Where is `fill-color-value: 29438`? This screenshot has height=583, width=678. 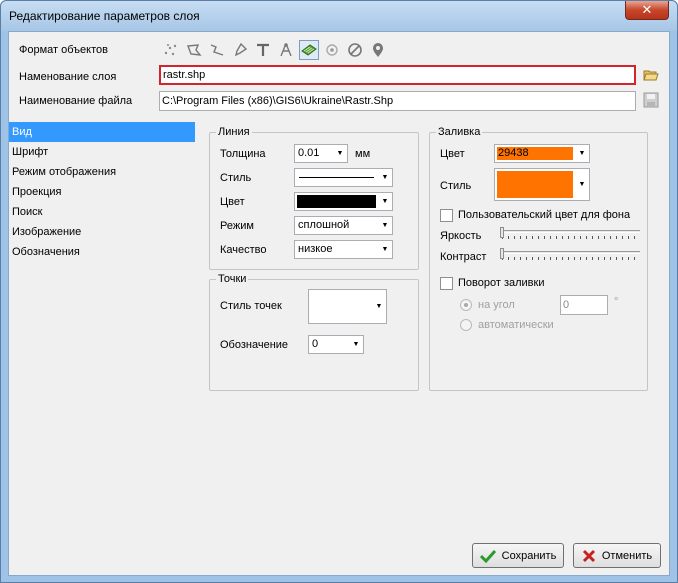 fill-color-value: 29438 is located at coordinates (513, 153).